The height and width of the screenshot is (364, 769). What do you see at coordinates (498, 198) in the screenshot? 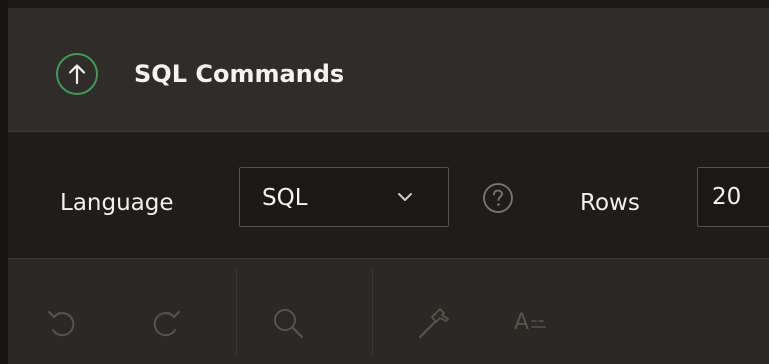
I see `help-icon` at bounding box center [498, 198].